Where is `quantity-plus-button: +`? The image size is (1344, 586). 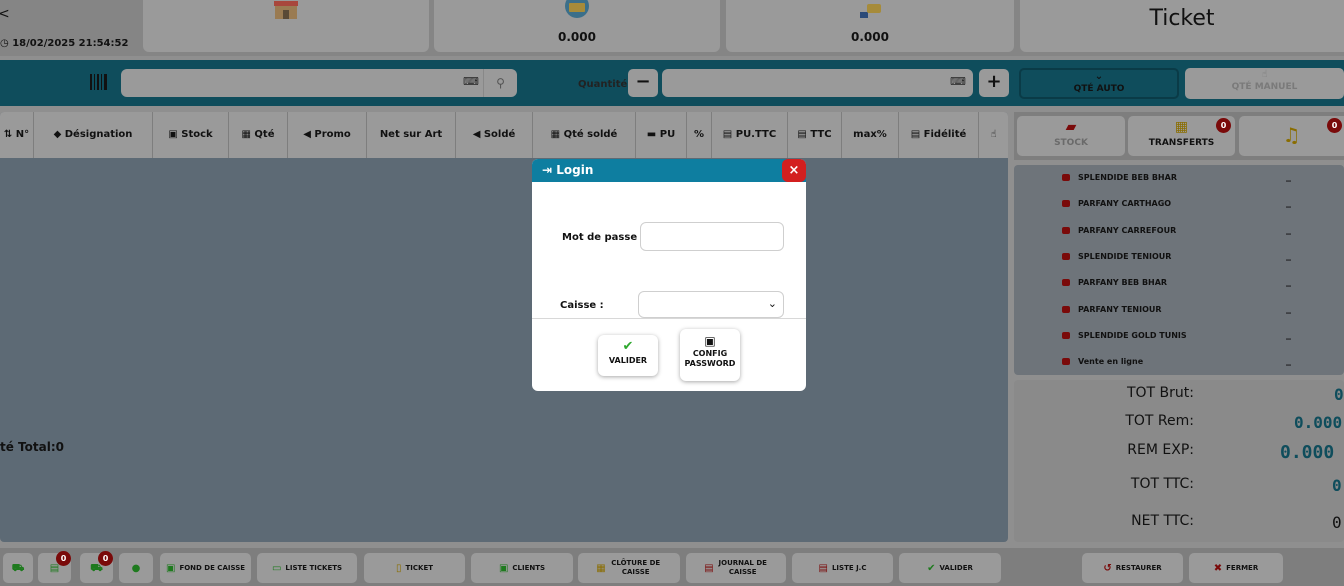 quantity-plus-button: + is located at coordinates (994, 83).